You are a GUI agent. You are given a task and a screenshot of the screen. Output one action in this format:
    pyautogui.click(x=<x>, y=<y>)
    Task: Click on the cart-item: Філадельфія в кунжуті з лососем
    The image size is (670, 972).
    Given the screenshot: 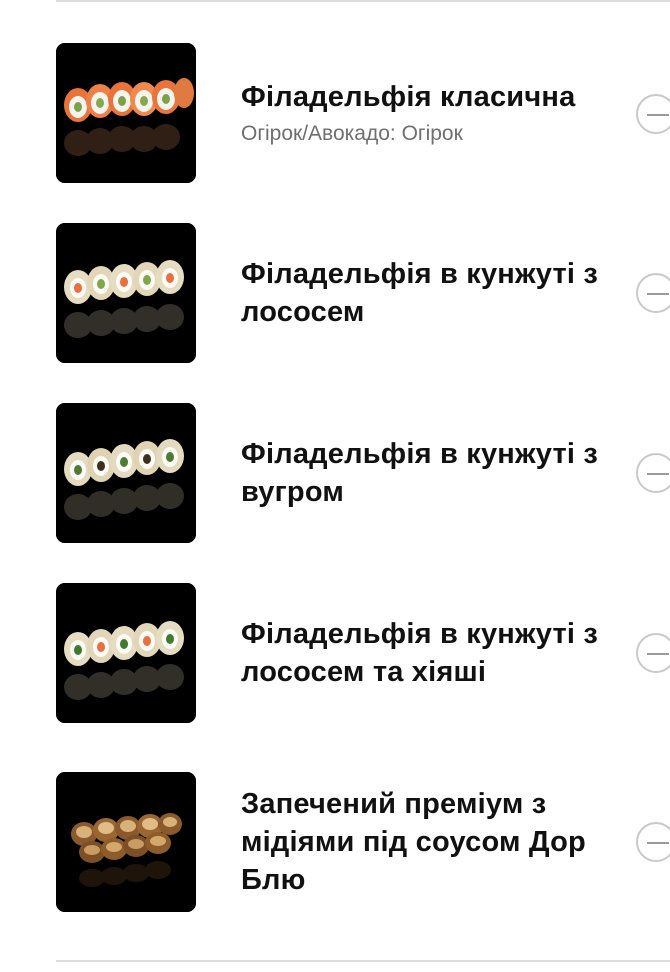 What is the action you would take?
    pyautogui.click(x=335, y=293)
    